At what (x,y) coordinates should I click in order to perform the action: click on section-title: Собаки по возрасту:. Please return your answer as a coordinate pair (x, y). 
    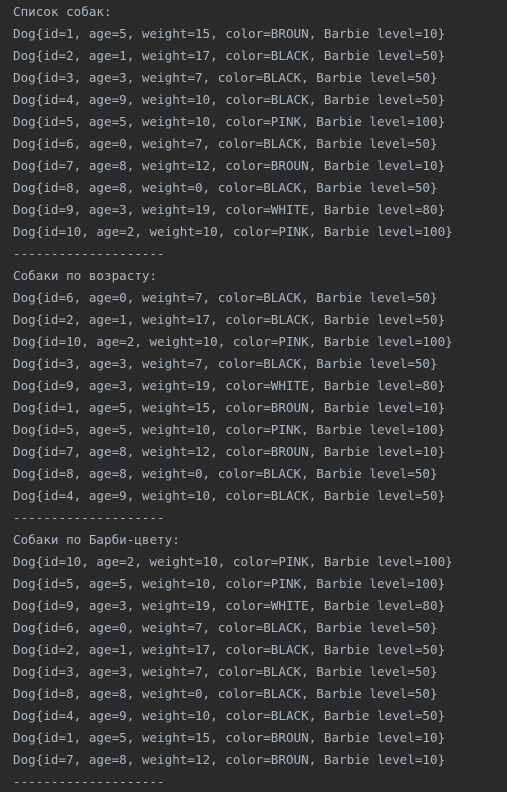
    Looking at the image, I should click on (85, 275).